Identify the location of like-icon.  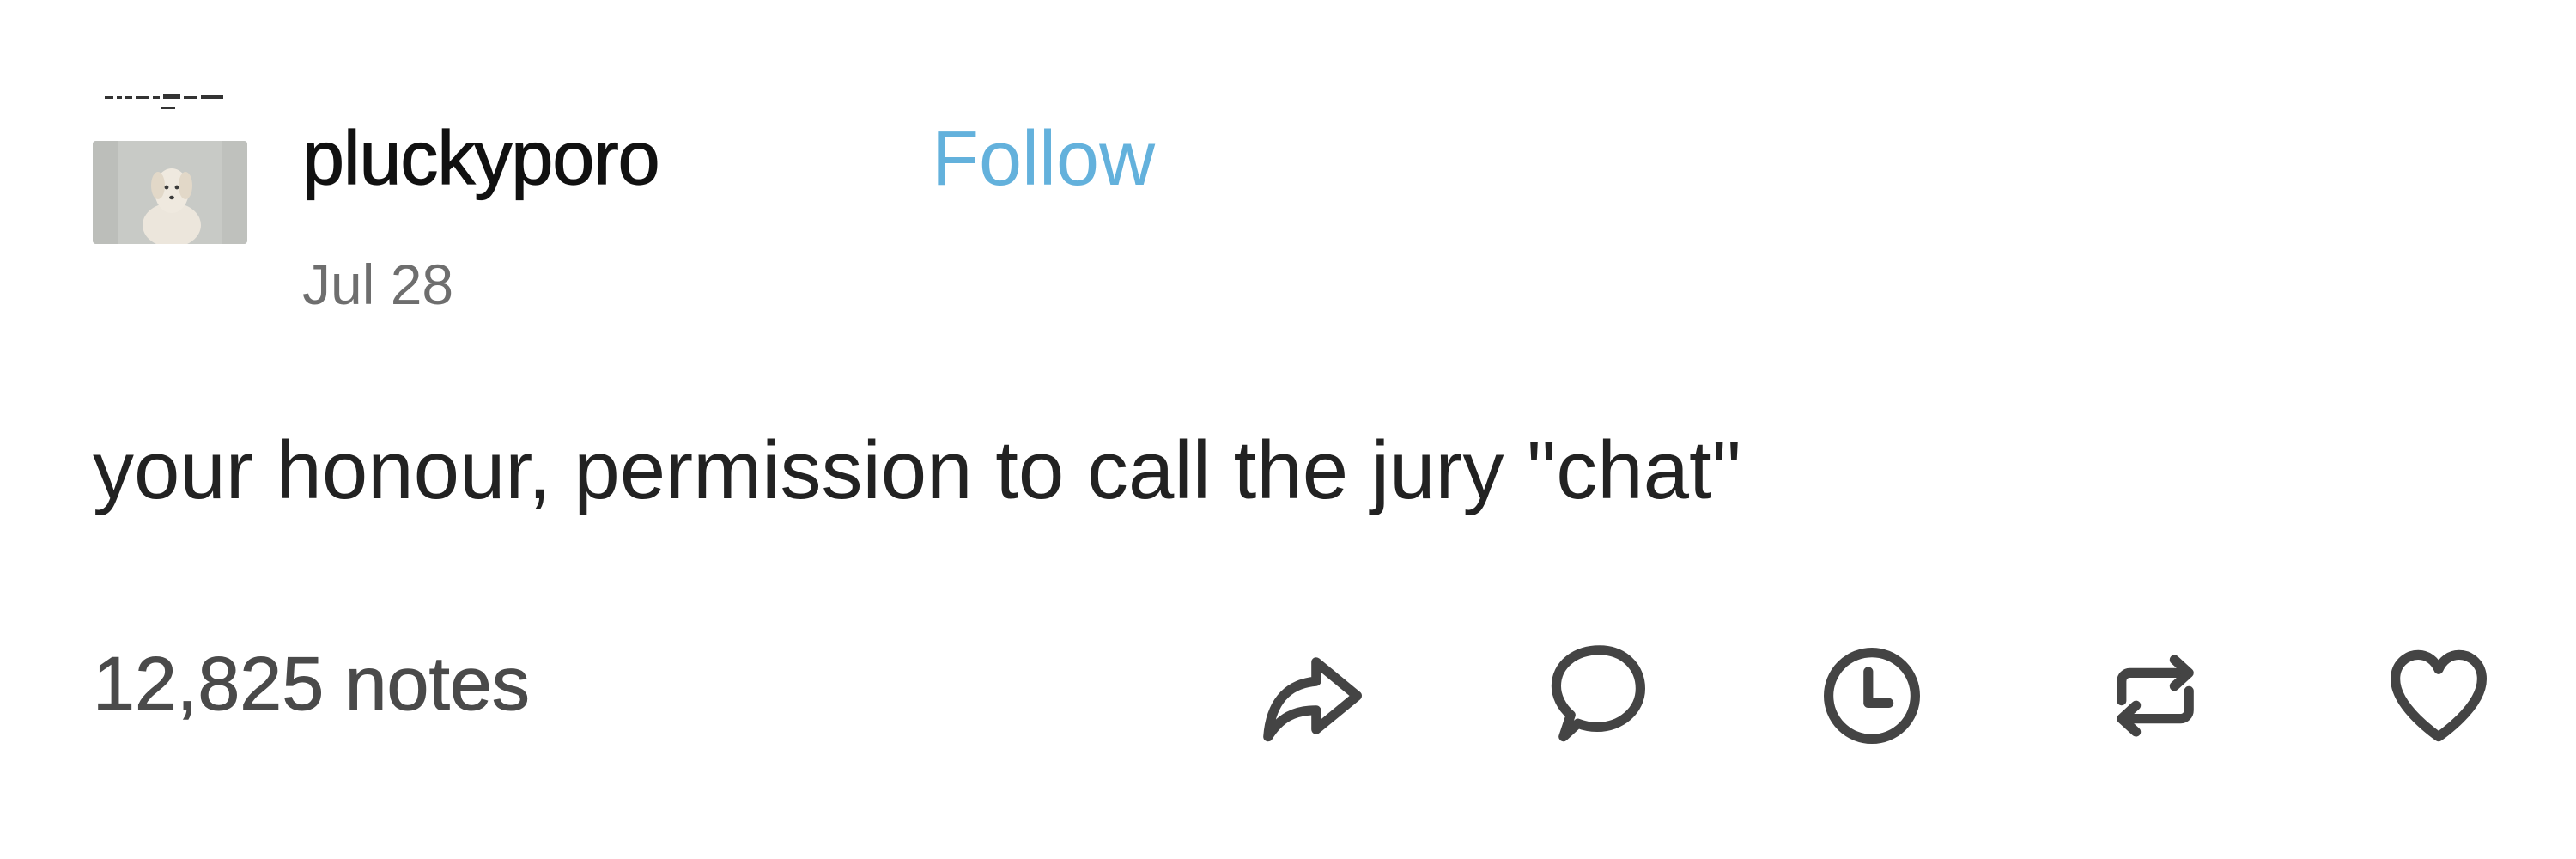
(2439, 696).